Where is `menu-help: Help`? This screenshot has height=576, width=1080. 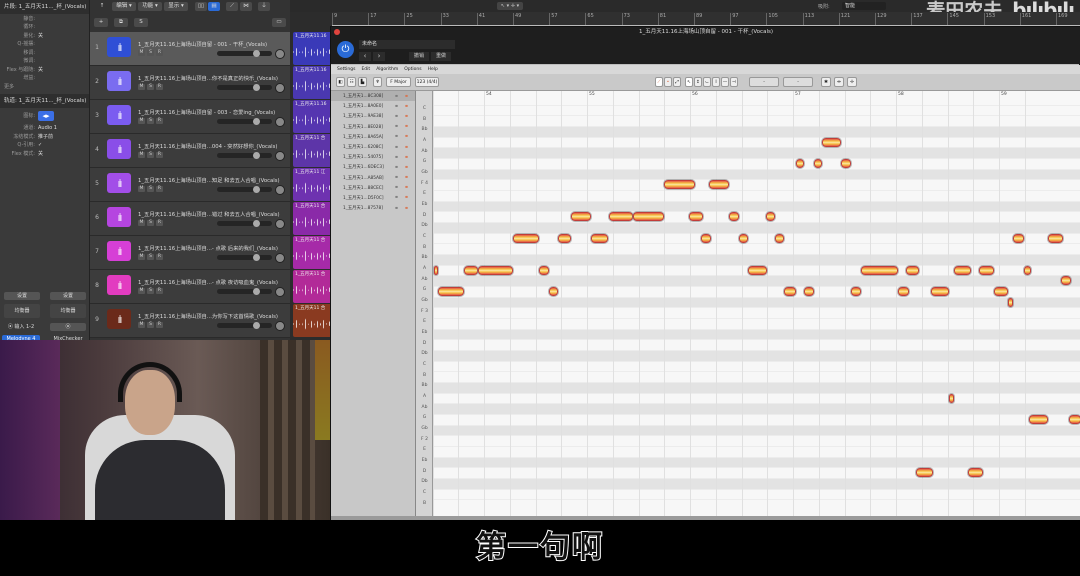
menu-help: Help is located at coordinates (433, 69).